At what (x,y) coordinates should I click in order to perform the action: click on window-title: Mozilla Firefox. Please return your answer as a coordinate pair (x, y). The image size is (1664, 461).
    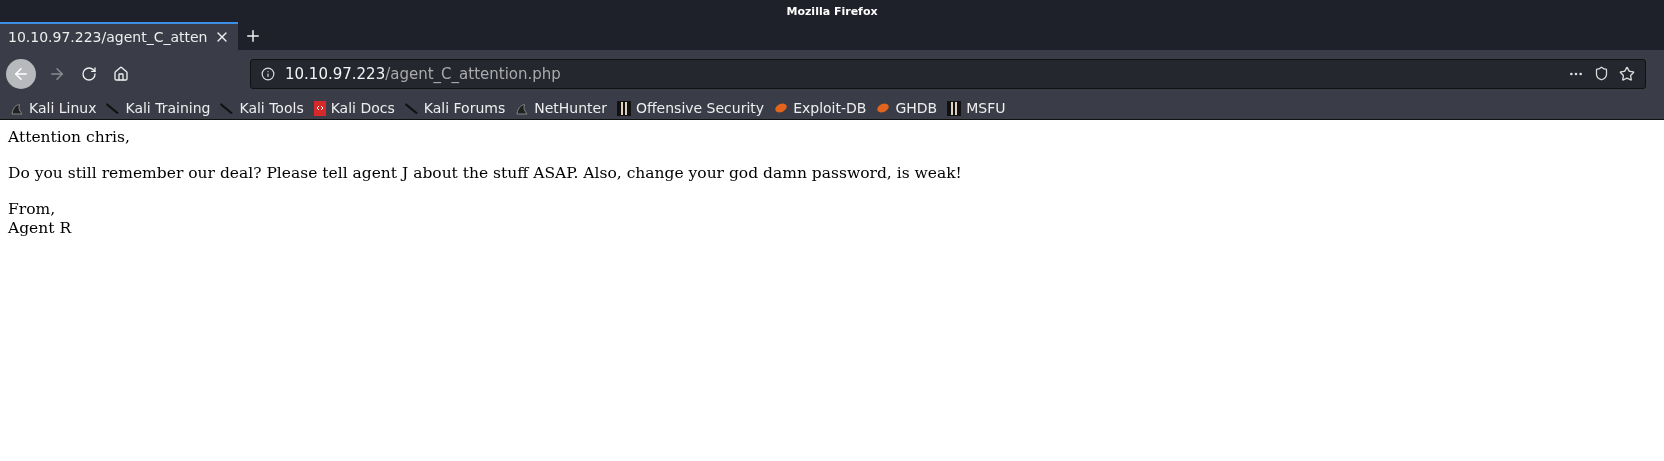
    Looking at the image, I should click on (832, 11).